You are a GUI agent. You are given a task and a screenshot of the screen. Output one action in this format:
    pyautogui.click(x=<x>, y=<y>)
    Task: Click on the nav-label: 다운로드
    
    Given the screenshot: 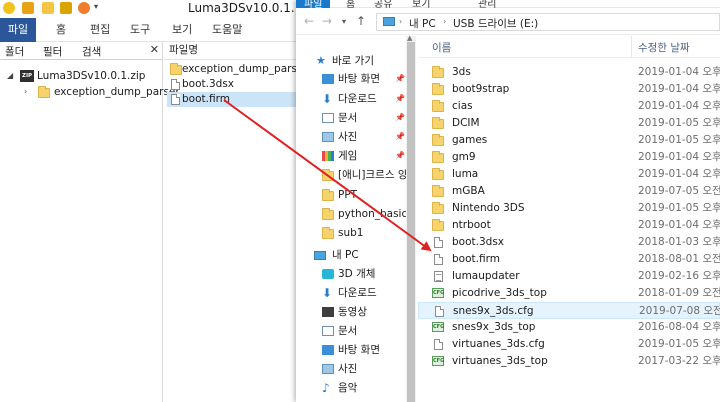 What is the action you would take?
    pyautogui.click(x=357, y=293)
    